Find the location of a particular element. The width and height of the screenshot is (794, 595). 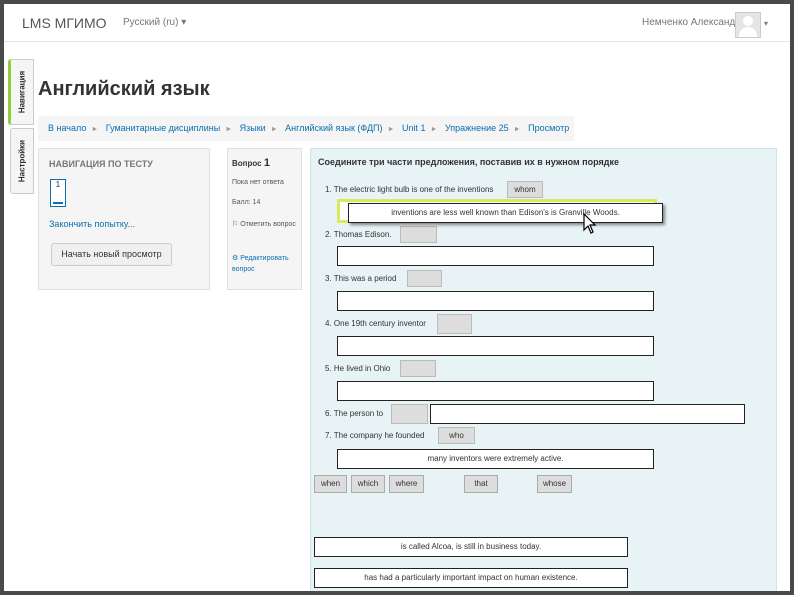

drop-box: many inventors were extremely active. is located at coordinates (495, 459).